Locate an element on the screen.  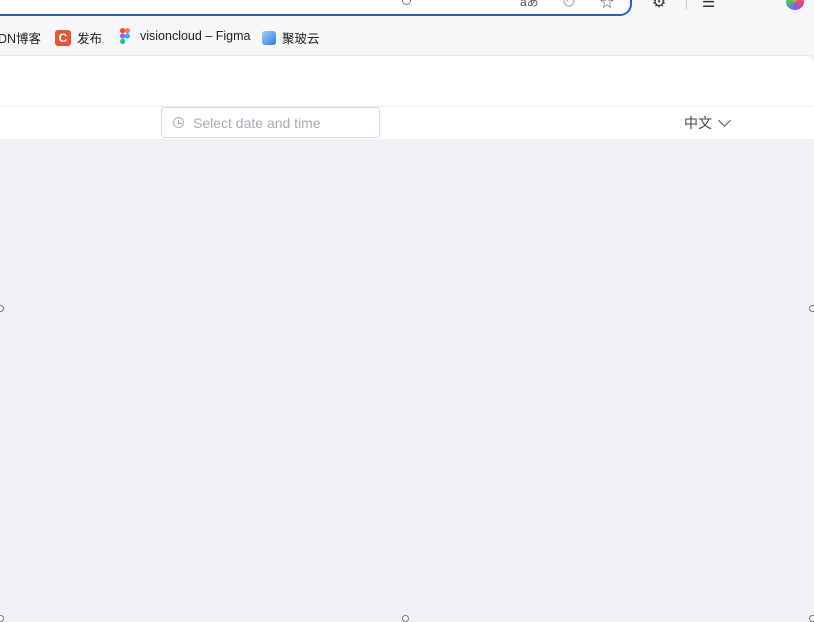
bookmark-item-publish: C 发布 is located at coordinates (78, 37).